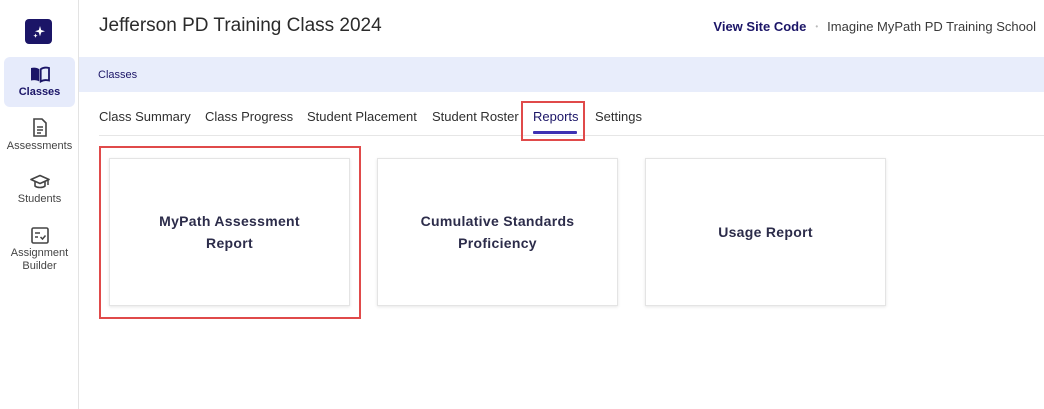 Image resolution: width=1044 pixels, height=409 pixels. What do you see at coordinates (759, 26) in the screenshot?
I see `view-site-code-link: View Site Code` at bounding box center [759, 26].